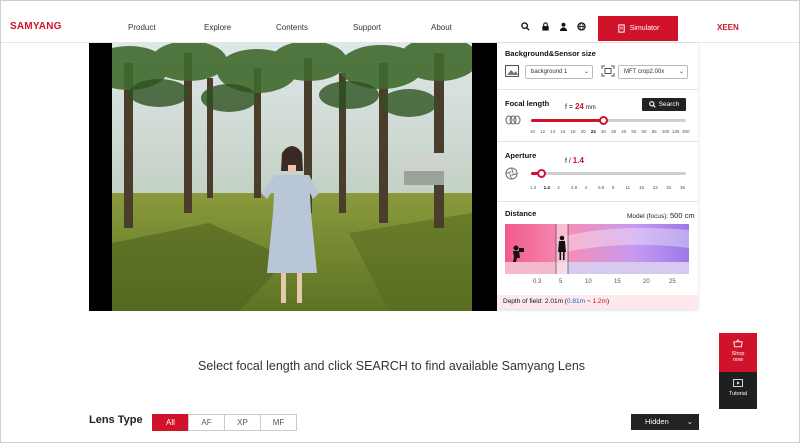  What do you see at coordinates (617, 282) in the screenshot?
I see `distance-tick: 15` at bounding box center [617, 282].